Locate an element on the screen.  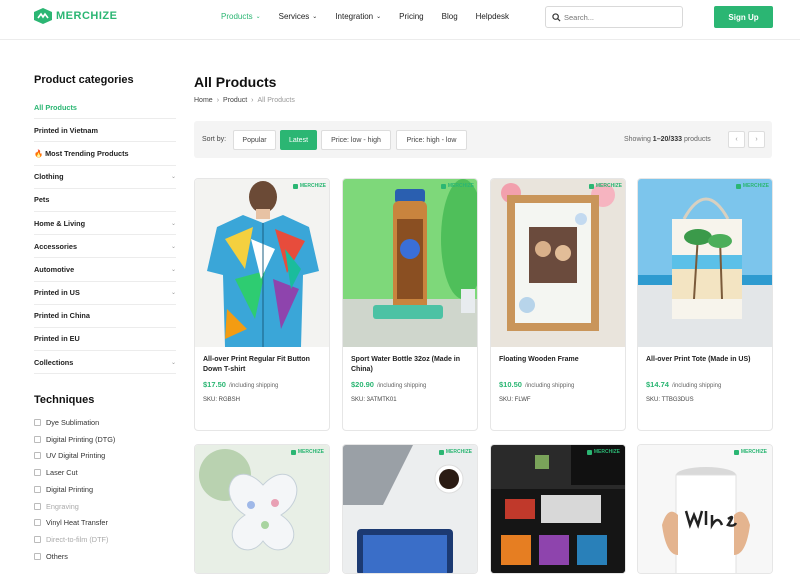
sign-up-button: Sign Up is located at coordinates (743, 17).